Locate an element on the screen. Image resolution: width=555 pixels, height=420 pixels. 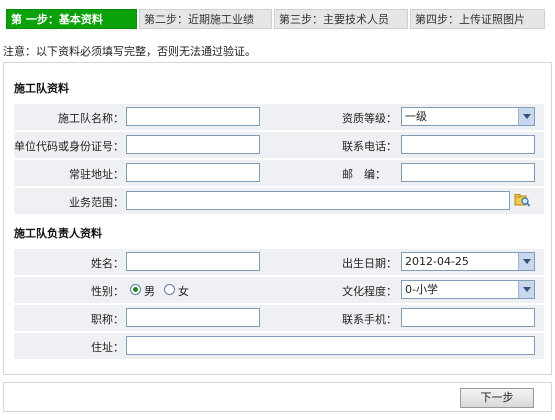
gender-male-label: 男 is located at coordinates (149, 291).